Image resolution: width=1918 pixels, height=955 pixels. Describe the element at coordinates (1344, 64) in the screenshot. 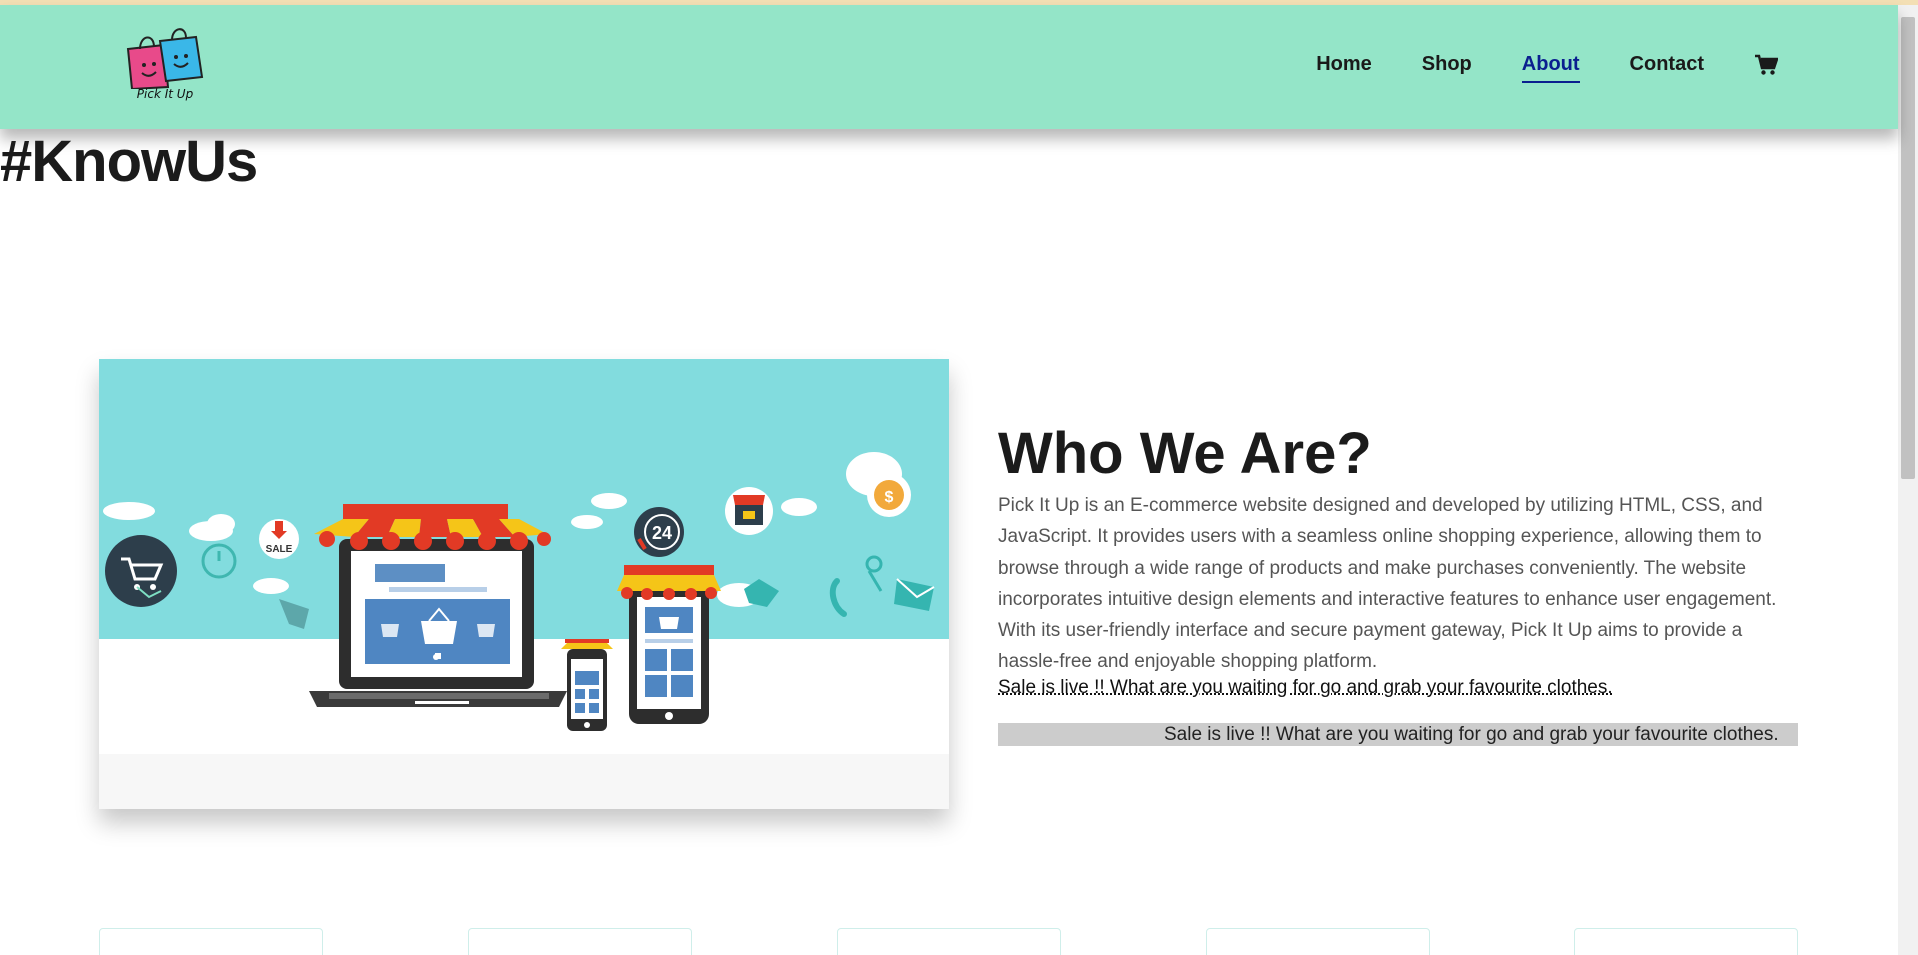

I see `nav-home-link: Home` at that location.